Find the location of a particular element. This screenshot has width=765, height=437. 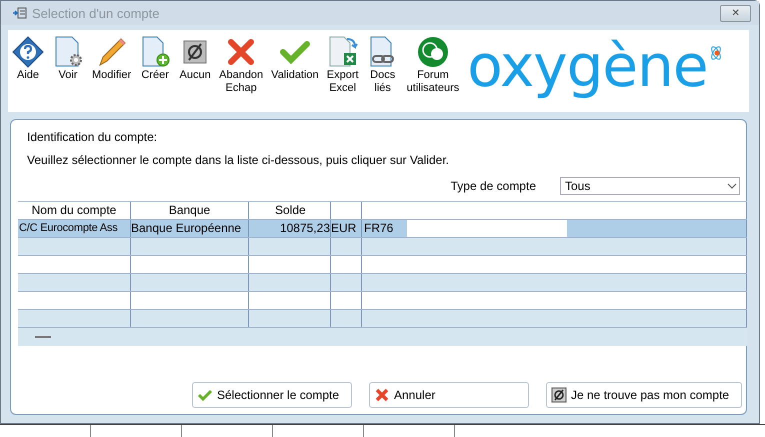

help-icon is located at coordinates (28, 52).